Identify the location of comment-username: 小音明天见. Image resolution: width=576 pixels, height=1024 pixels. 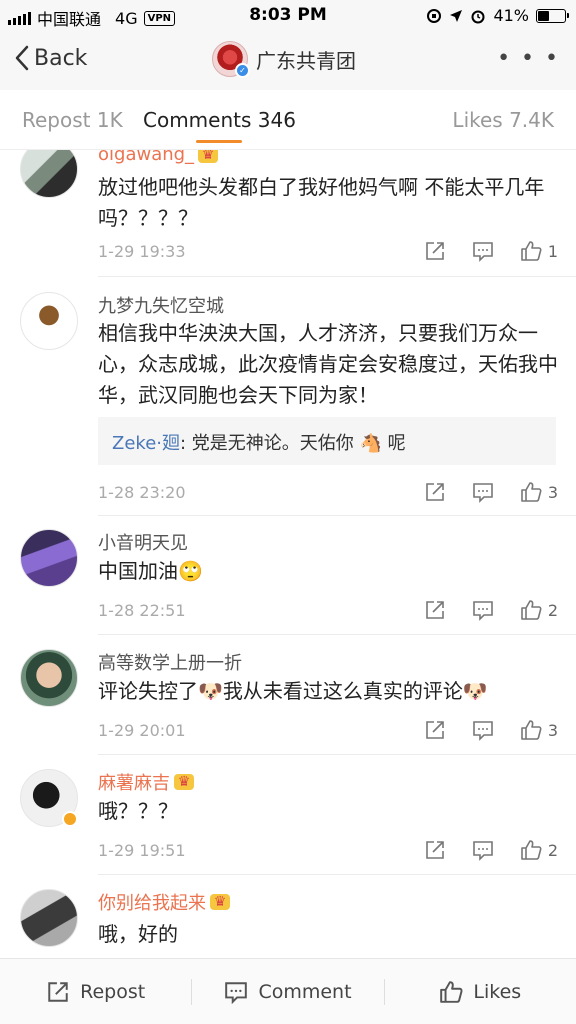
(143, 542).